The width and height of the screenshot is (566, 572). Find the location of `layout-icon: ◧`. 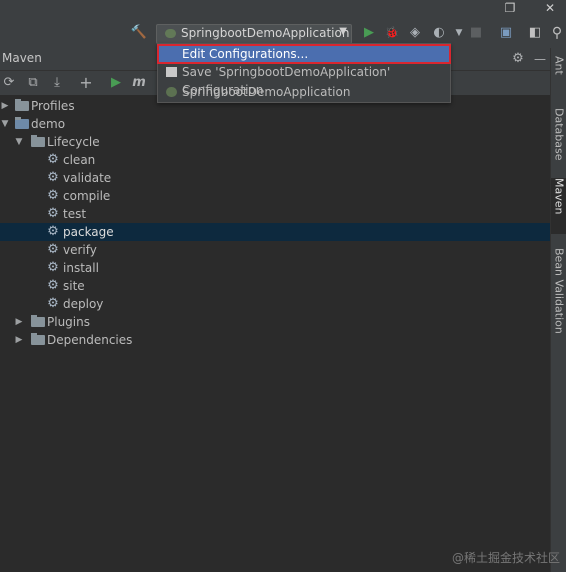

layout-icon: ◧ is located at coordinates (535, 33).